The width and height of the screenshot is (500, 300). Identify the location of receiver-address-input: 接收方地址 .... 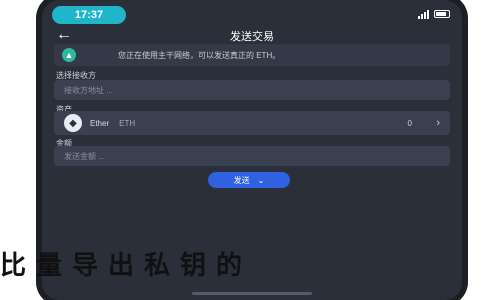
(252, 90).